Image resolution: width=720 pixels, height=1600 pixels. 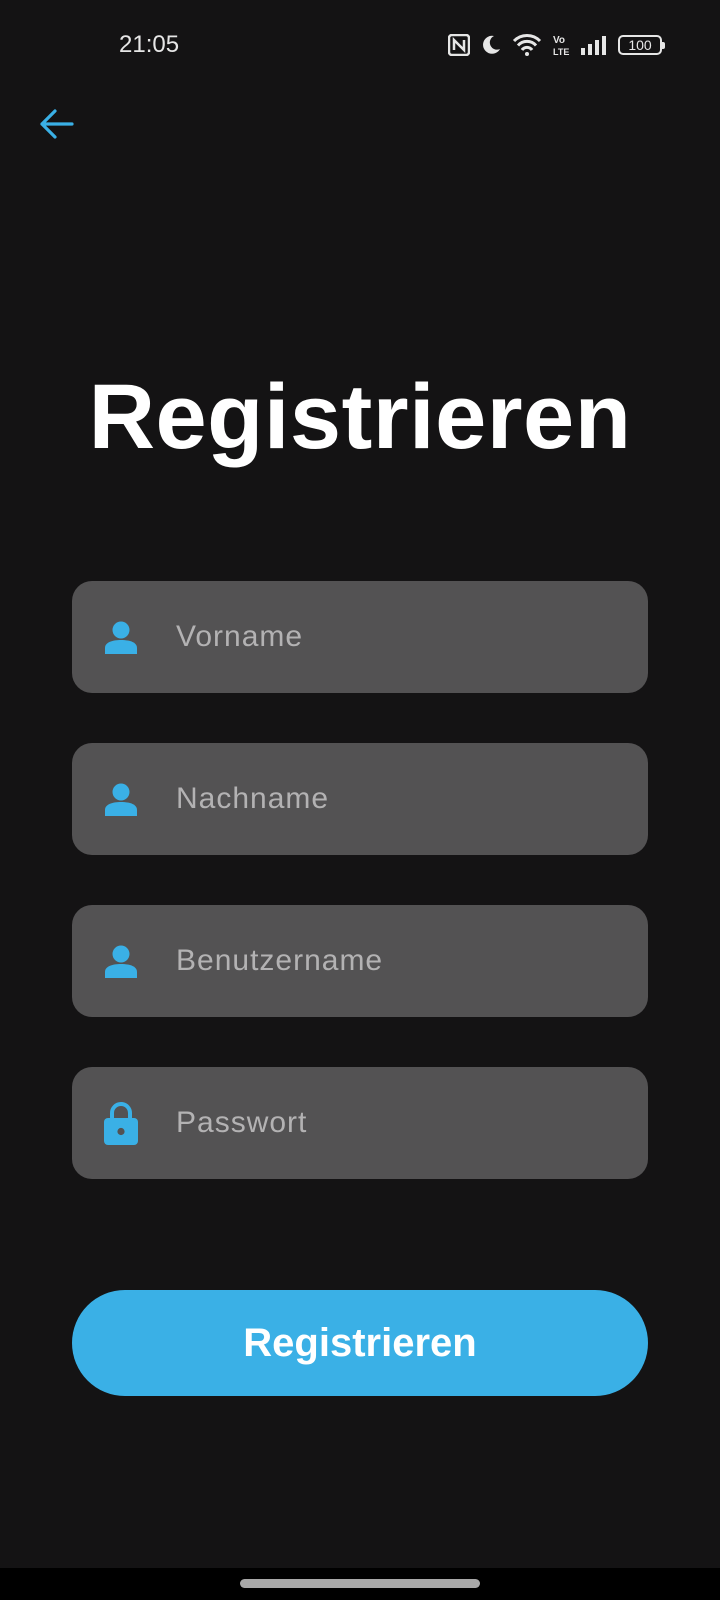 What do you see at coordinates (121, 1123) in the screenshot?
I see `lock-icon` at bounding box center [121, 1123].